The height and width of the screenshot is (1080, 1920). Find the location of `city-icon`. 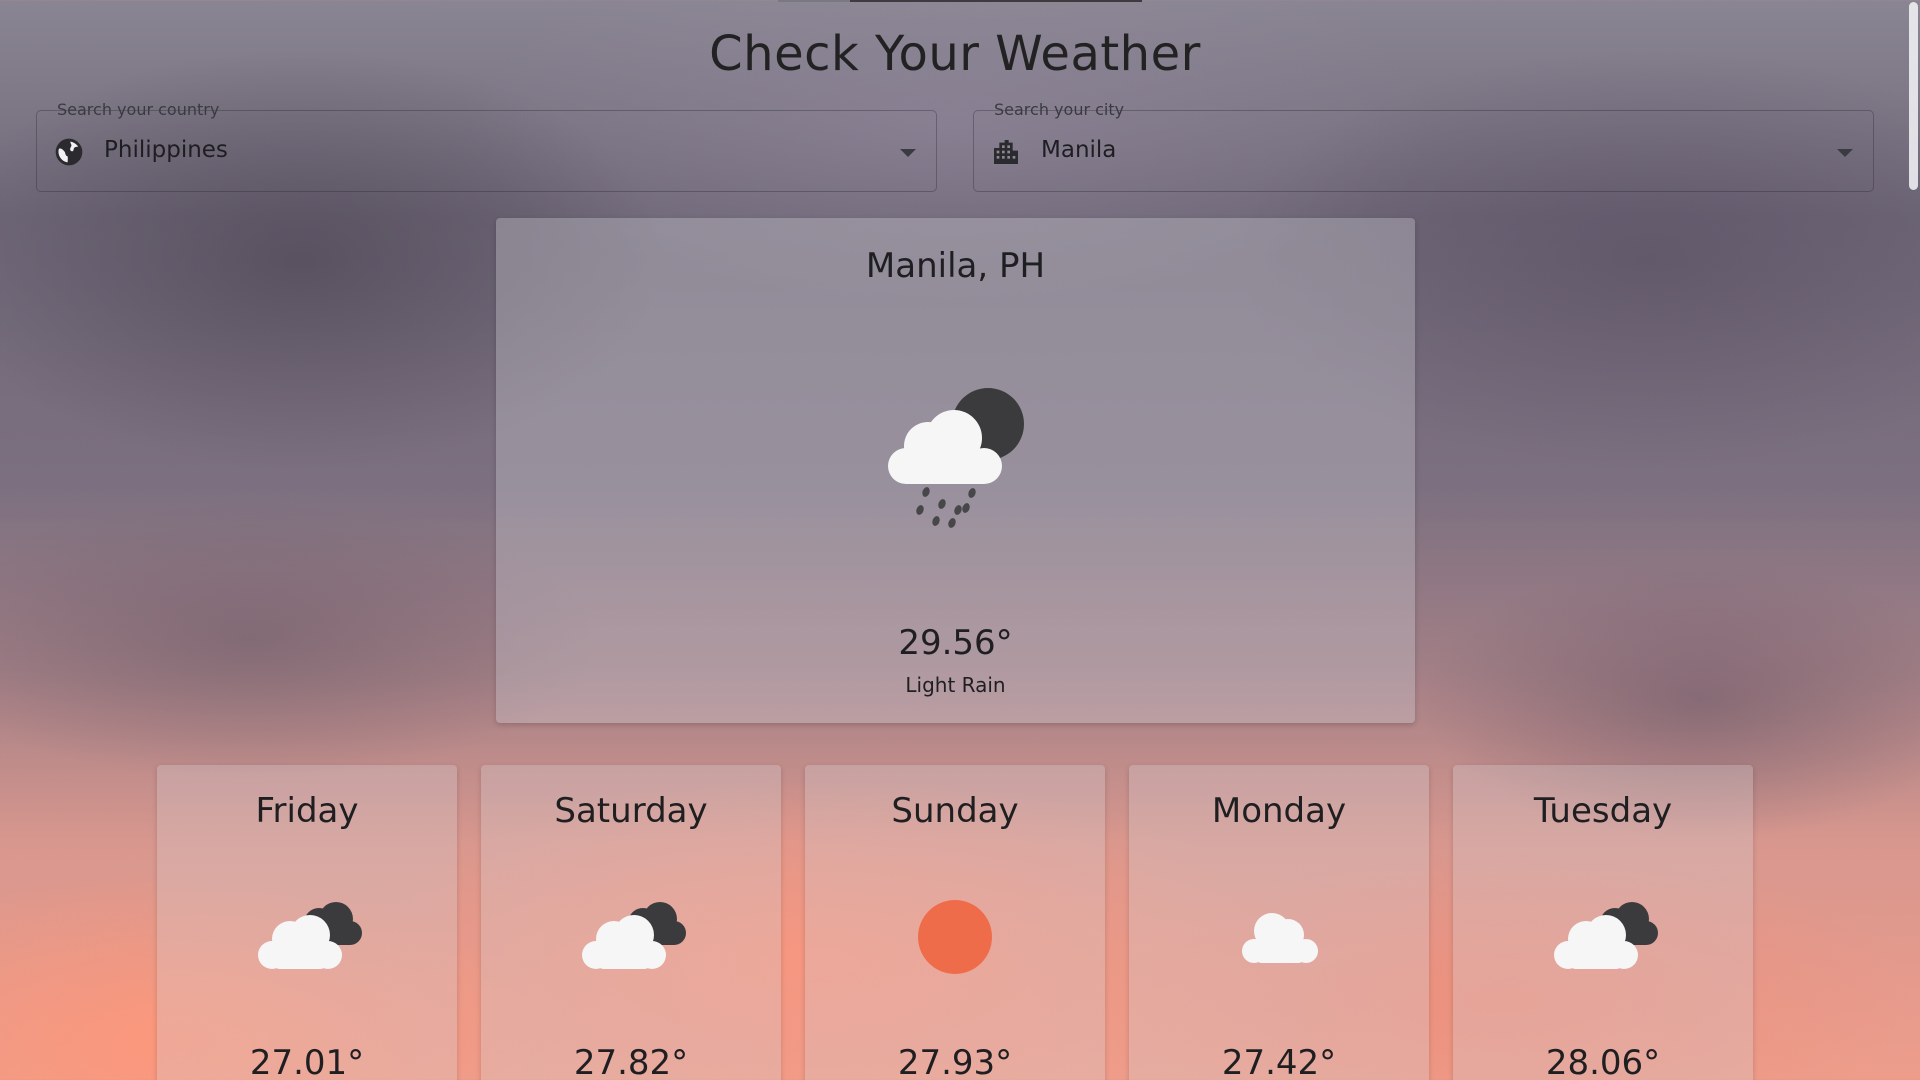

city-icon is located at coordinates (1006, 152).